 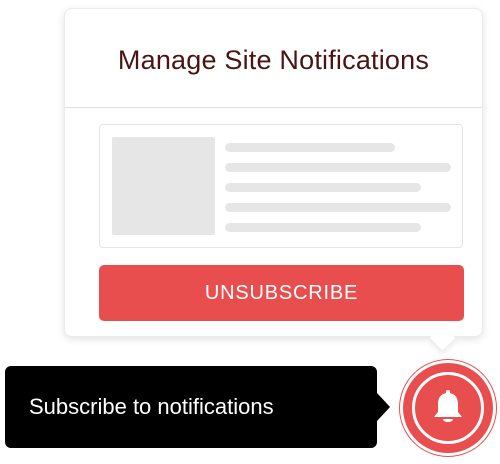 What do you see at coordinates (151, 406) in the screenshot?
I see `tooltip-text: Subscribe to notifications` at bounding box center [151, 406].